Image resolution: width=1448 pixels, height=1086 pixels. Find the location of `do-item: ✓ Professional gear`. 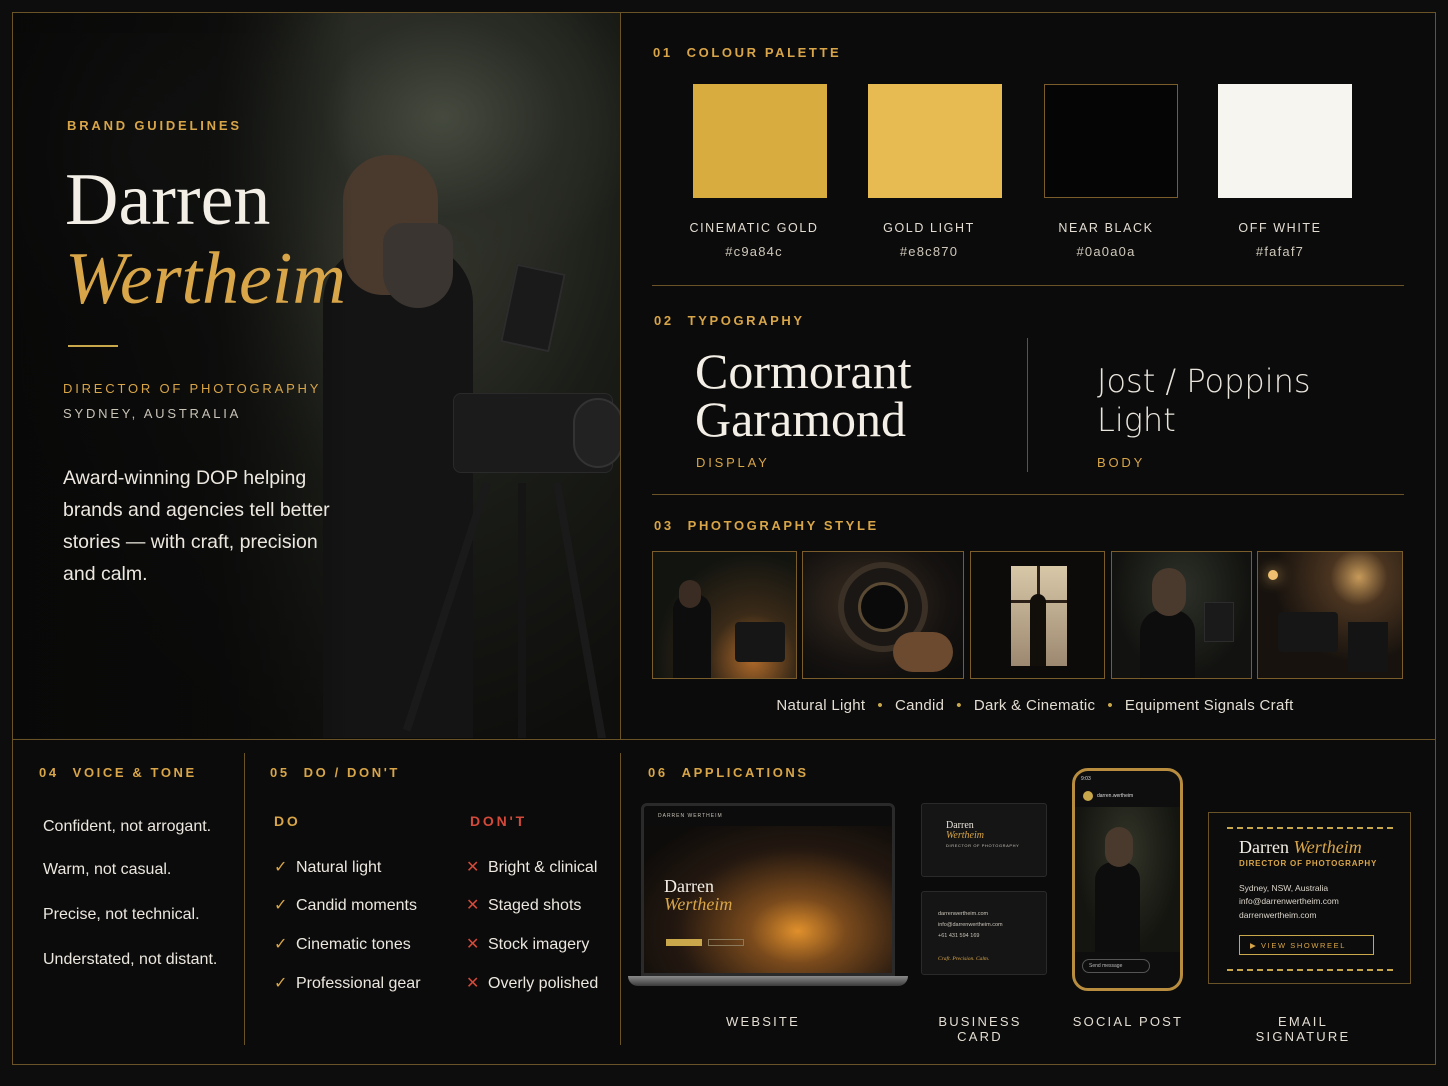

do-item: ✓ Professional gear is located at coordinates (347, 983).